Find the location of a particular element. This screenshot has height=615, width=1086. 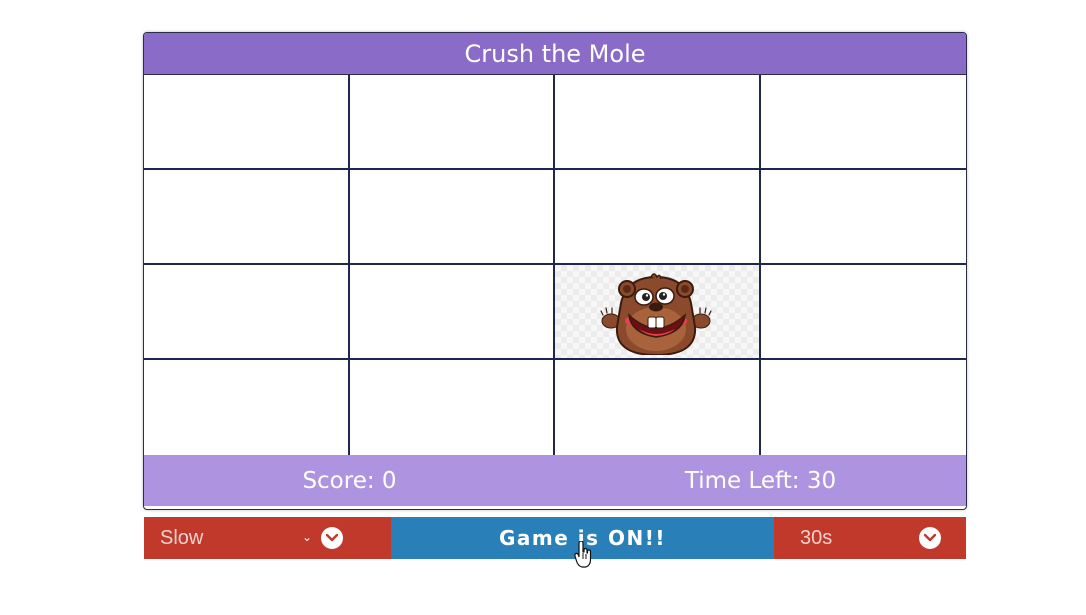

score-display: Score: 0 is located at coordinates (349, 480).